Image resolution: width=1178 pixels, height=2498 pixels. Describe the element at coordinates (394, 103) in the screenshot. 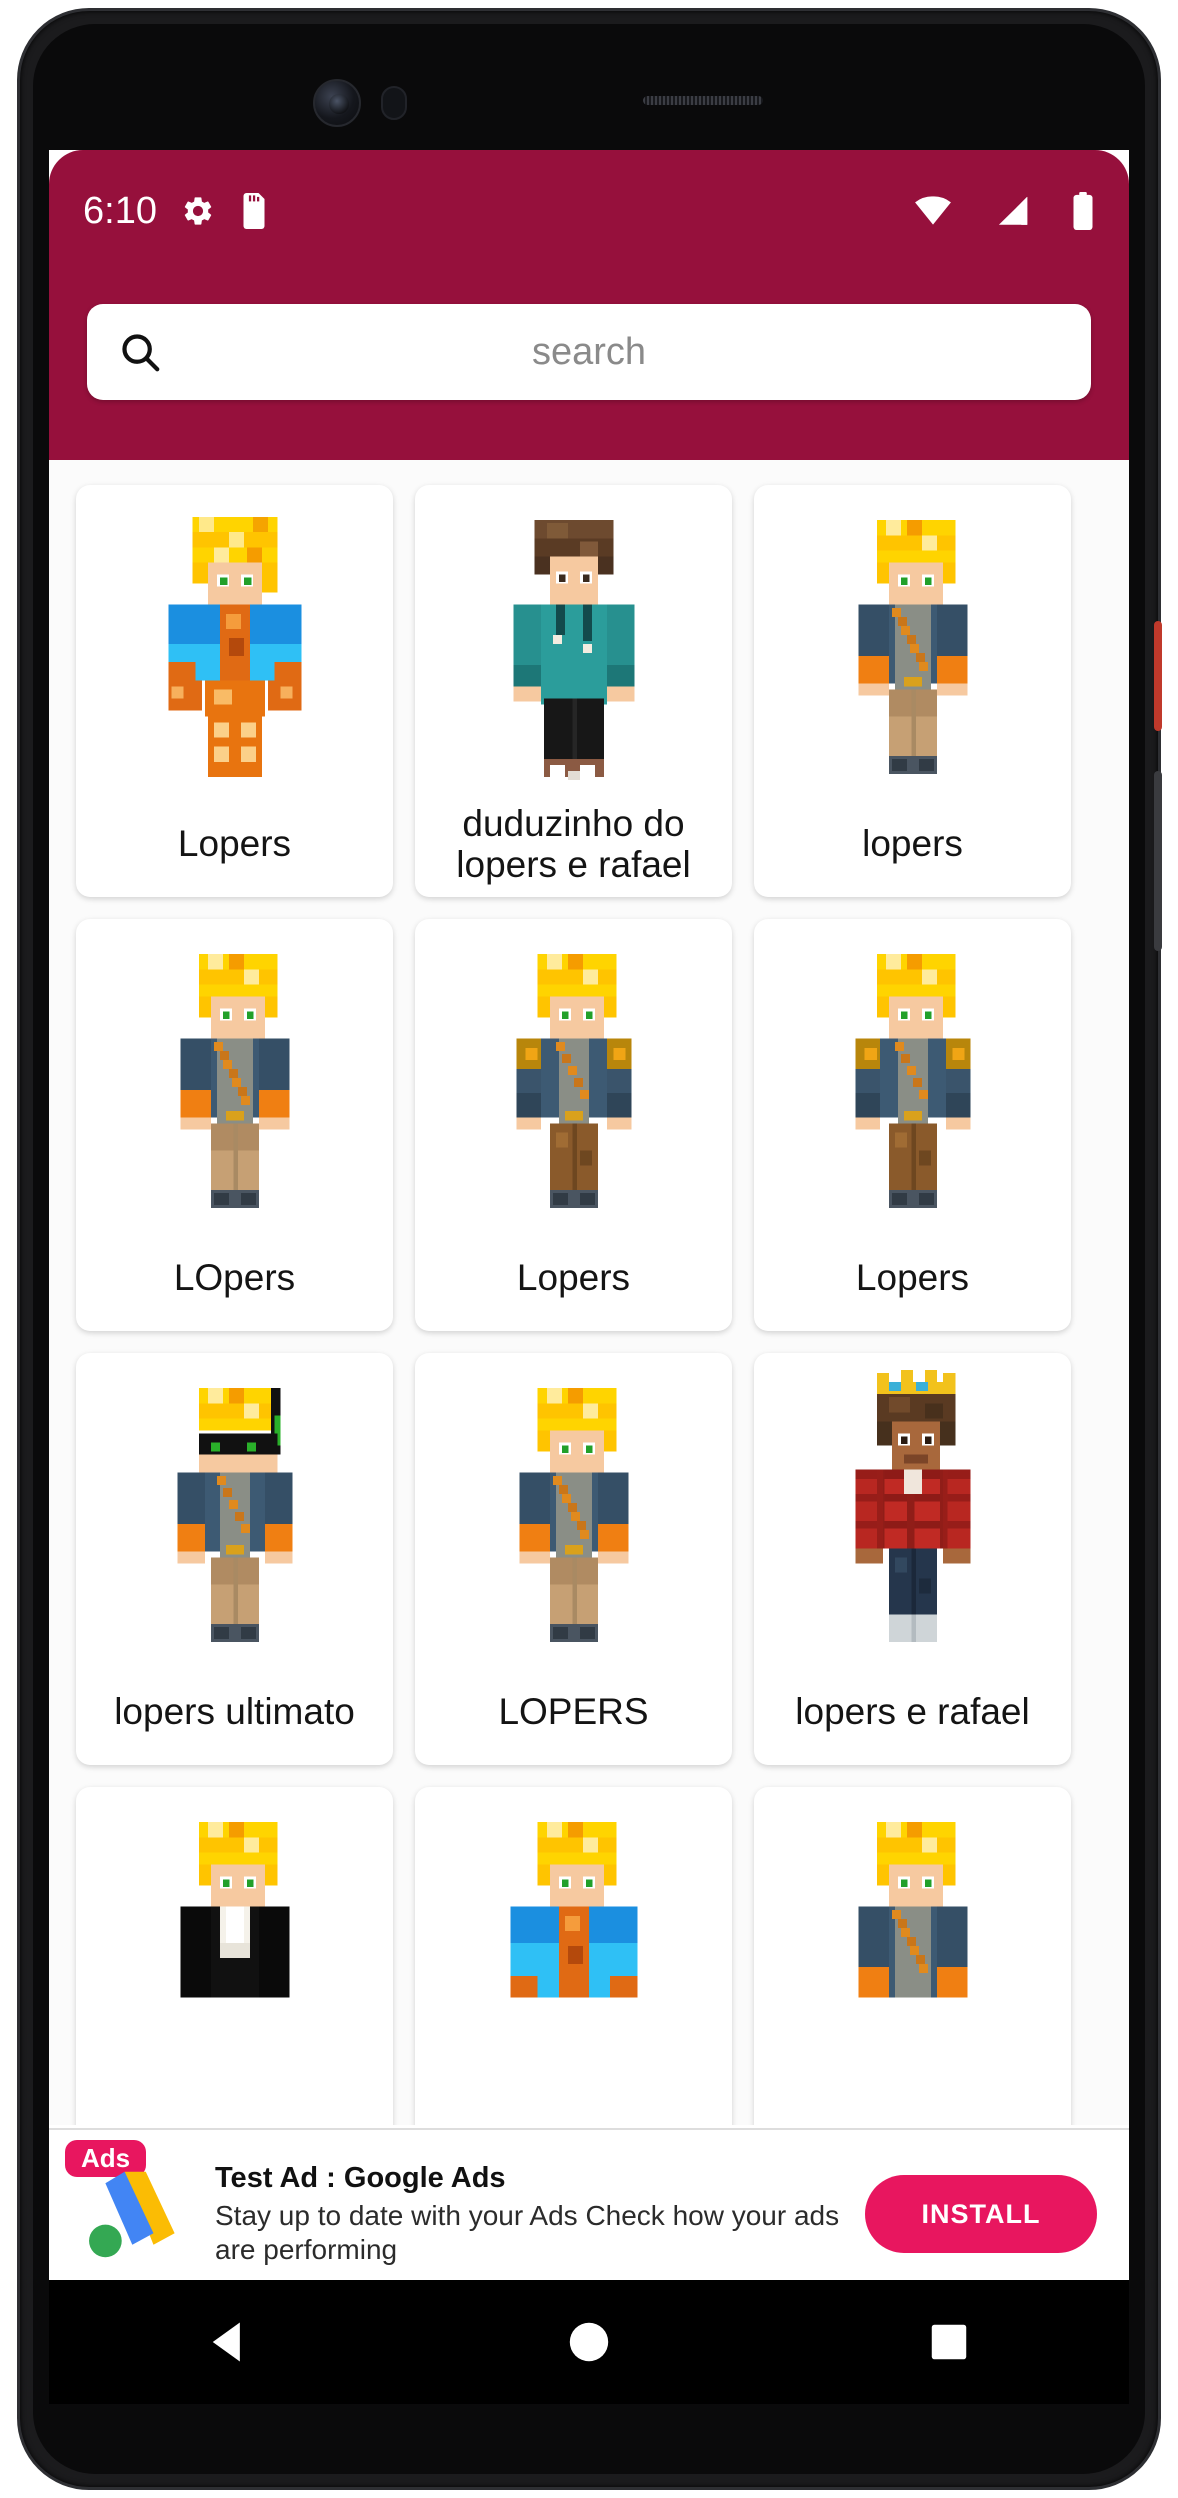

I see `proximity-sensor-icon` at that location.